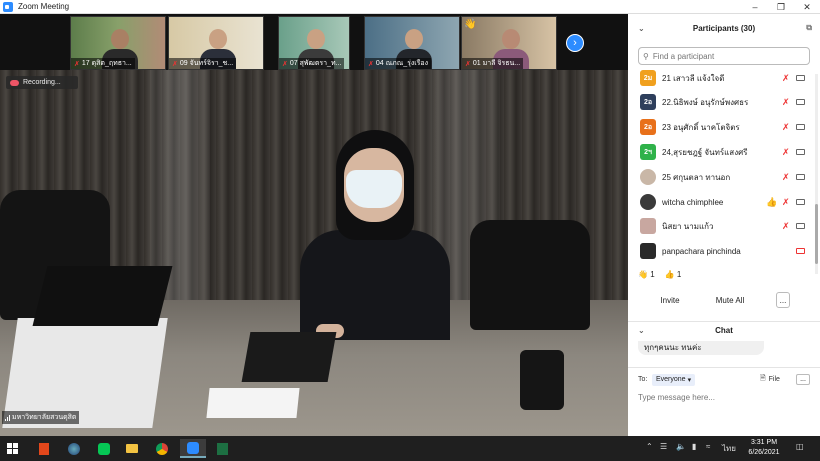  I want to click on wifi-icon: ≈, so click(708, 446).